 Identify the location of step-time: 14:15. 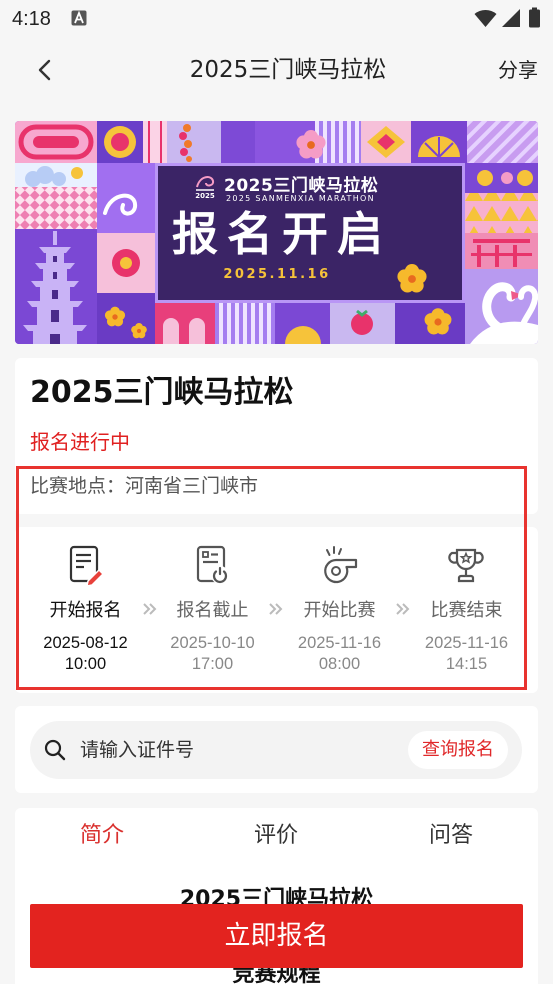
(466, 664).